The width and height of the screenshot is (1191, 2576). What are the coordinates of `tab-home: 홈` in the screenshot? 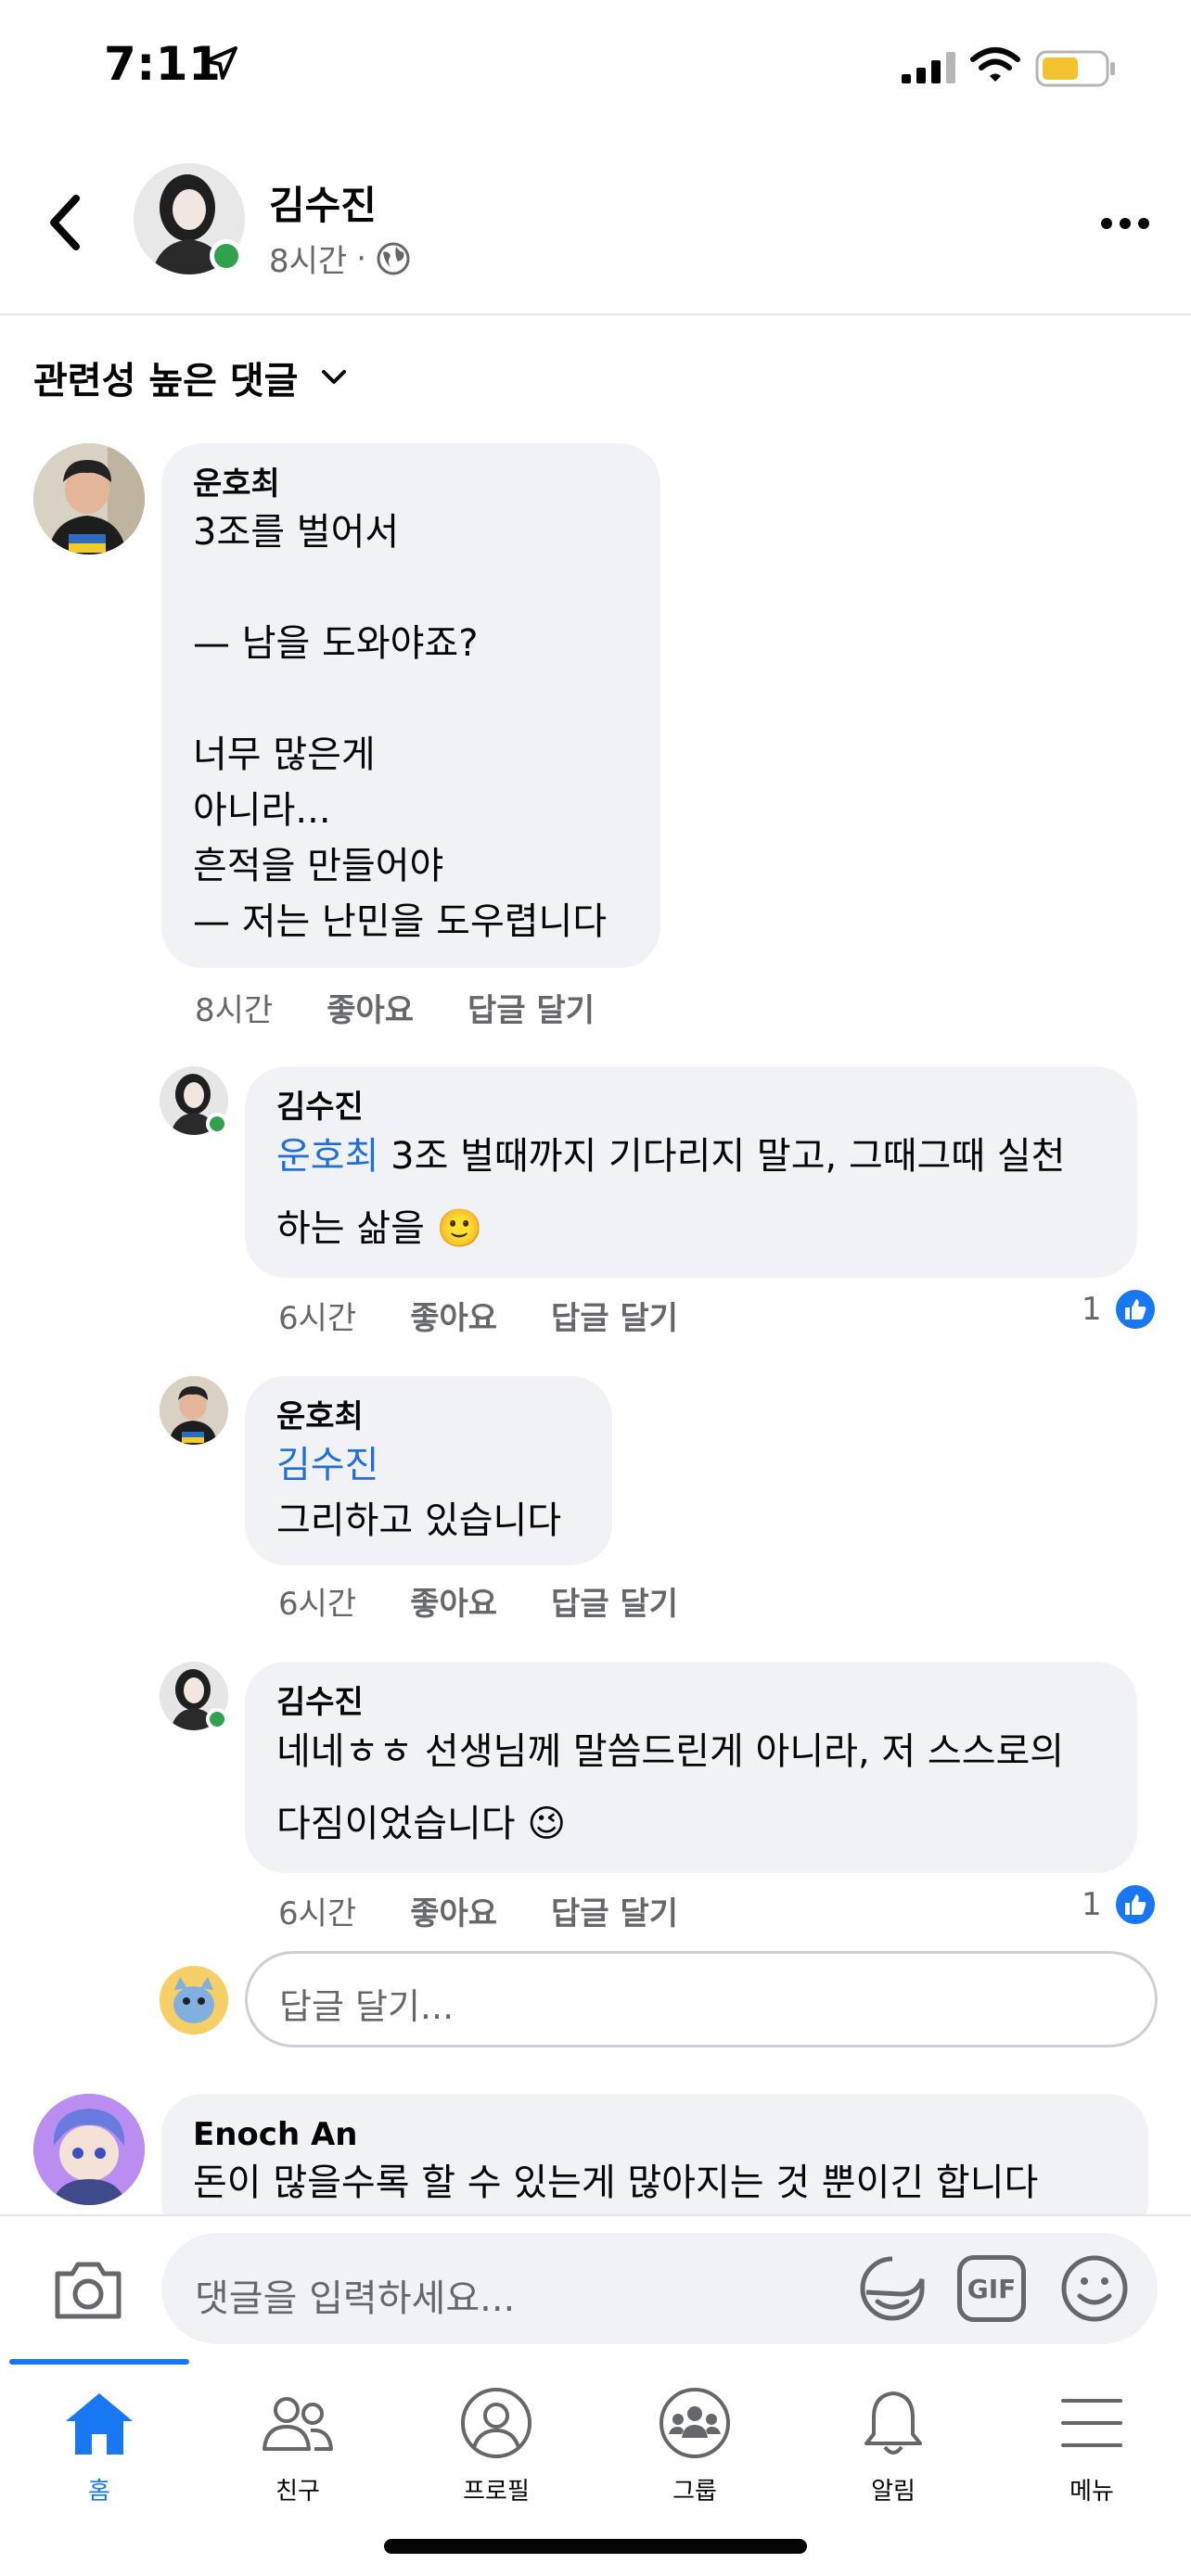 It's located at (99, 2449).